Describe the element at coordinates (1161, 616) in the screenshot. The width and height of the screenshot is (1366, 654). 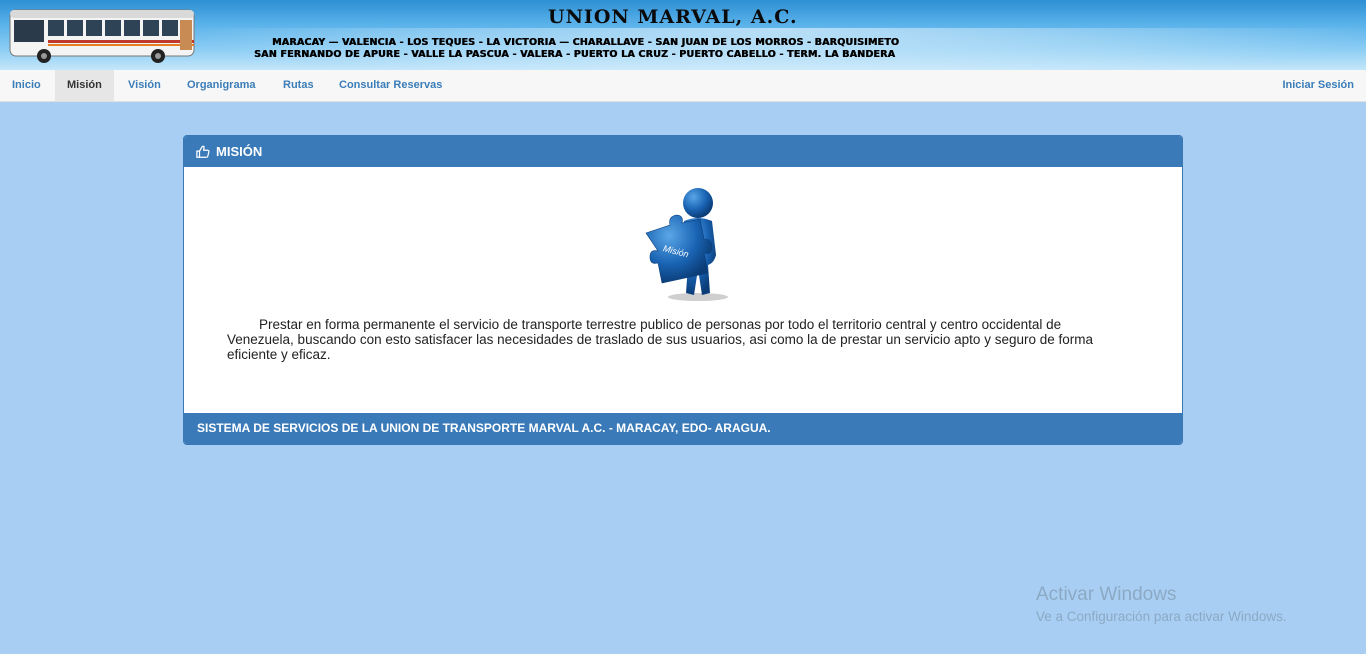
I see `windows-activation-subtitle: Ve a Configuración para activar Windows.` at that location.